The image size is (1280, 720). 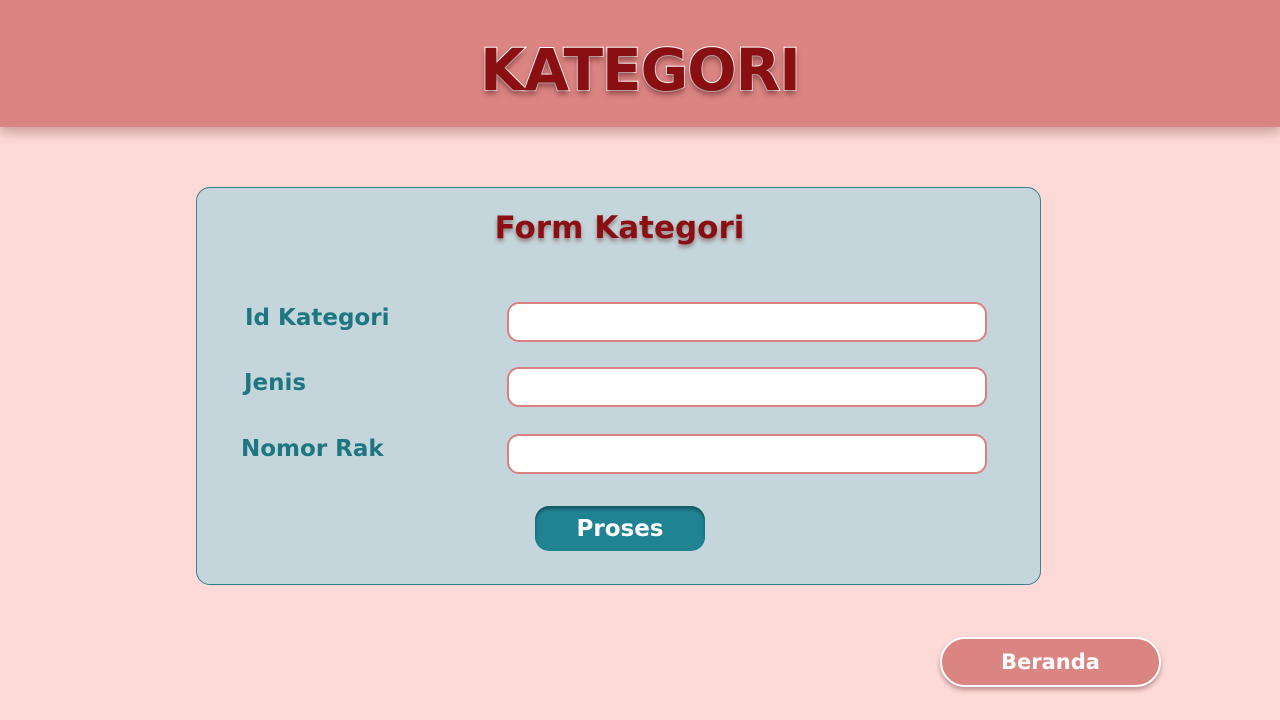 What do you see at coordinates (275, 383) in the screenshot?
I see `jenis-label: Jenis` at bounding box center [275, 383].